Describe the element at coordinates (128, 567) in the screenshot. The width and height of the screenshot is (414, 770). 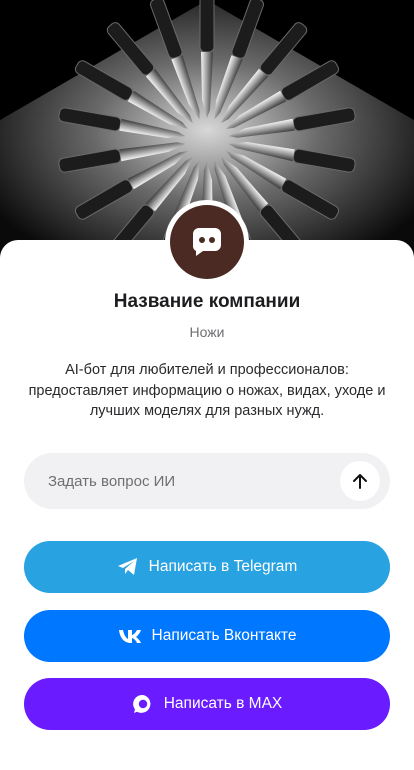
I see `telegram-icon` at that location.